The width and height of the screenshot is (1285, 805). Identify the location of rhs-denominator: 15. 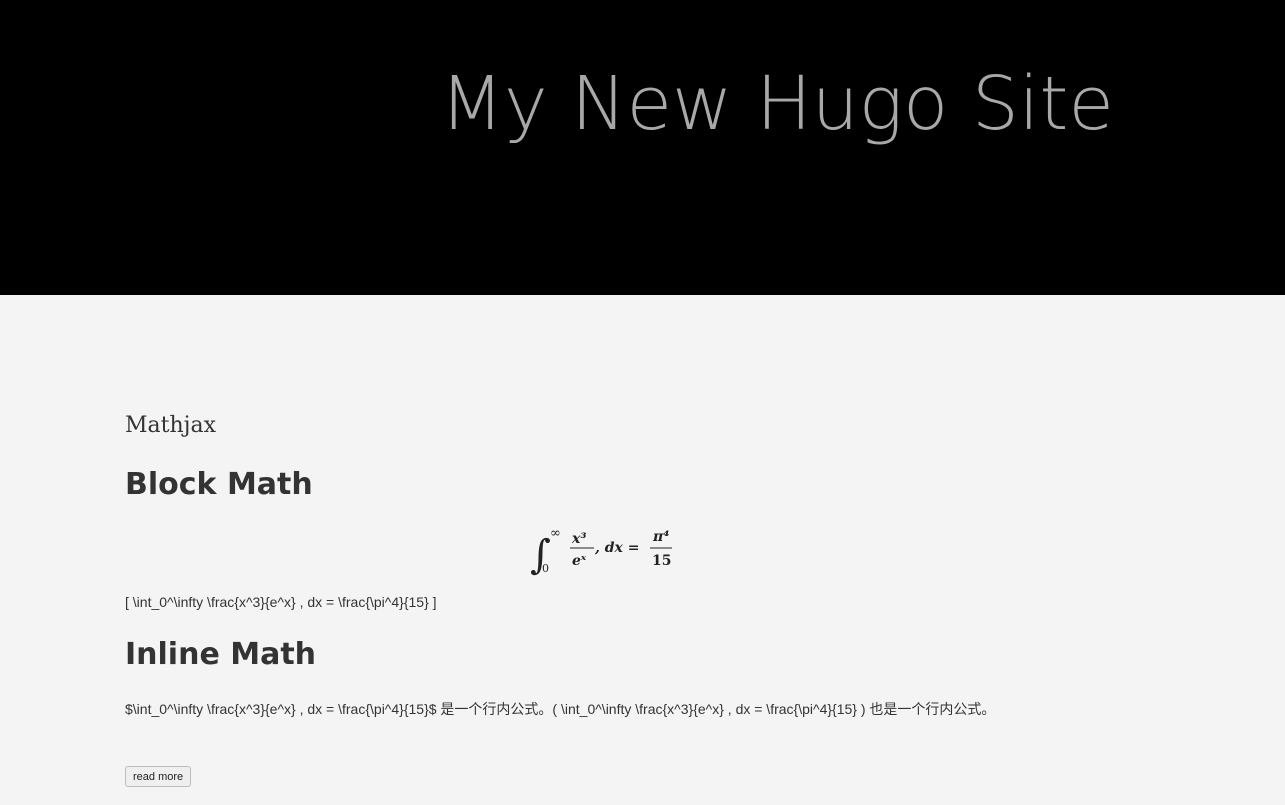
(661, 561).